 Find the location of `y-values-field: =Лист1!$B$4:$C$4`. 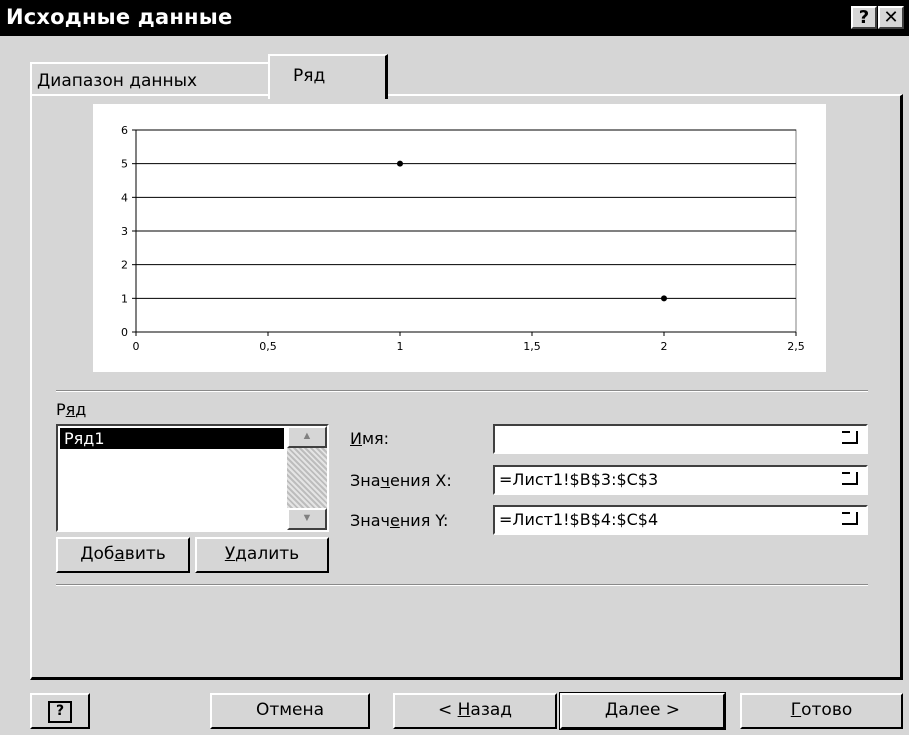

y-values-field: =Лист1!$B$4:$C$4 is located at coordinates (680, 520).